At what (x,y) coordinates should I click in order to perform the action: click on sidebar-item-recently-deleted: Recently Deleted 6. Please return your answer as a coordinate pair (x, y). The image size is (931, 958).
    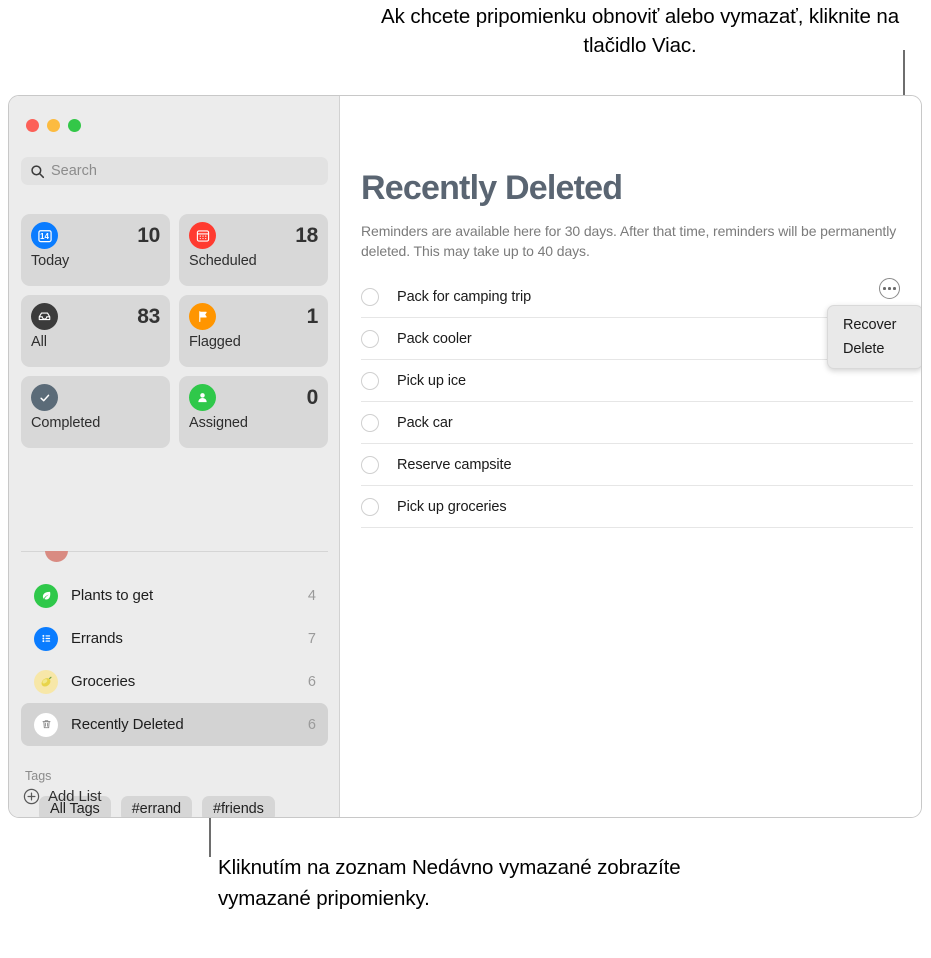
    Looking at the image, I should click on (174, 724).